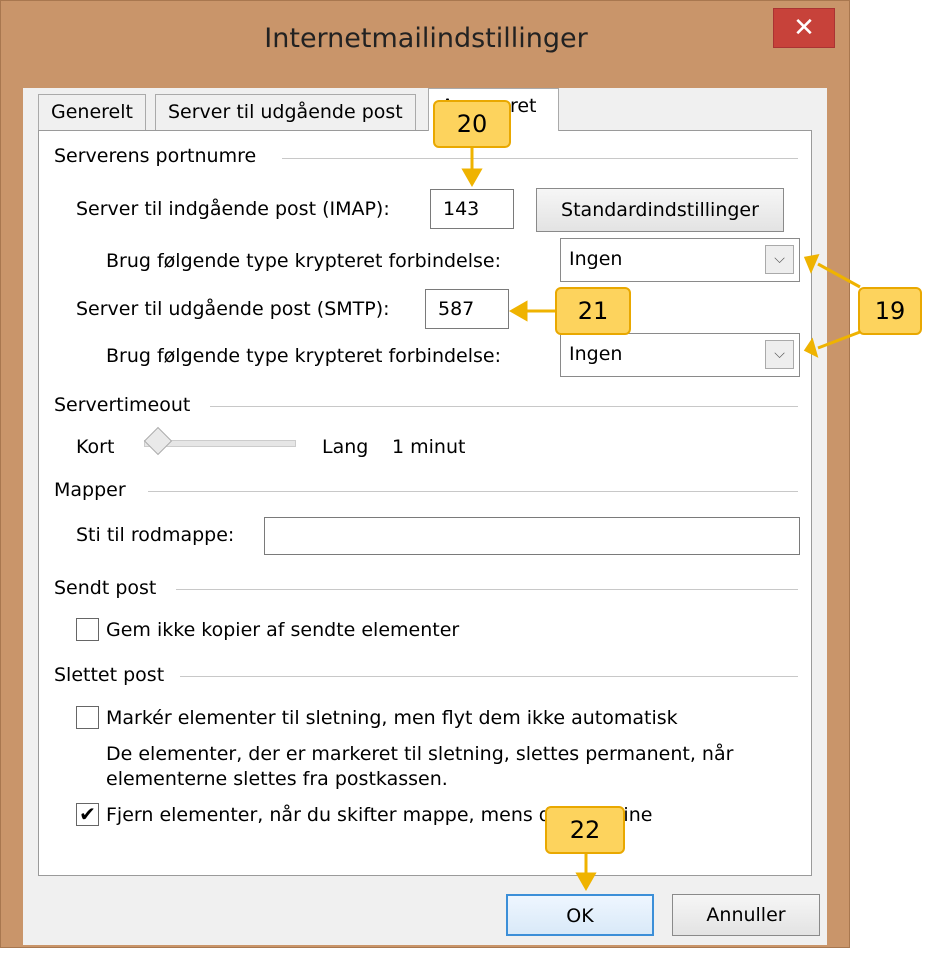  Describe the element at coordinates (593, 311) in the screenshot. I see `callout-21: 21` at that location.